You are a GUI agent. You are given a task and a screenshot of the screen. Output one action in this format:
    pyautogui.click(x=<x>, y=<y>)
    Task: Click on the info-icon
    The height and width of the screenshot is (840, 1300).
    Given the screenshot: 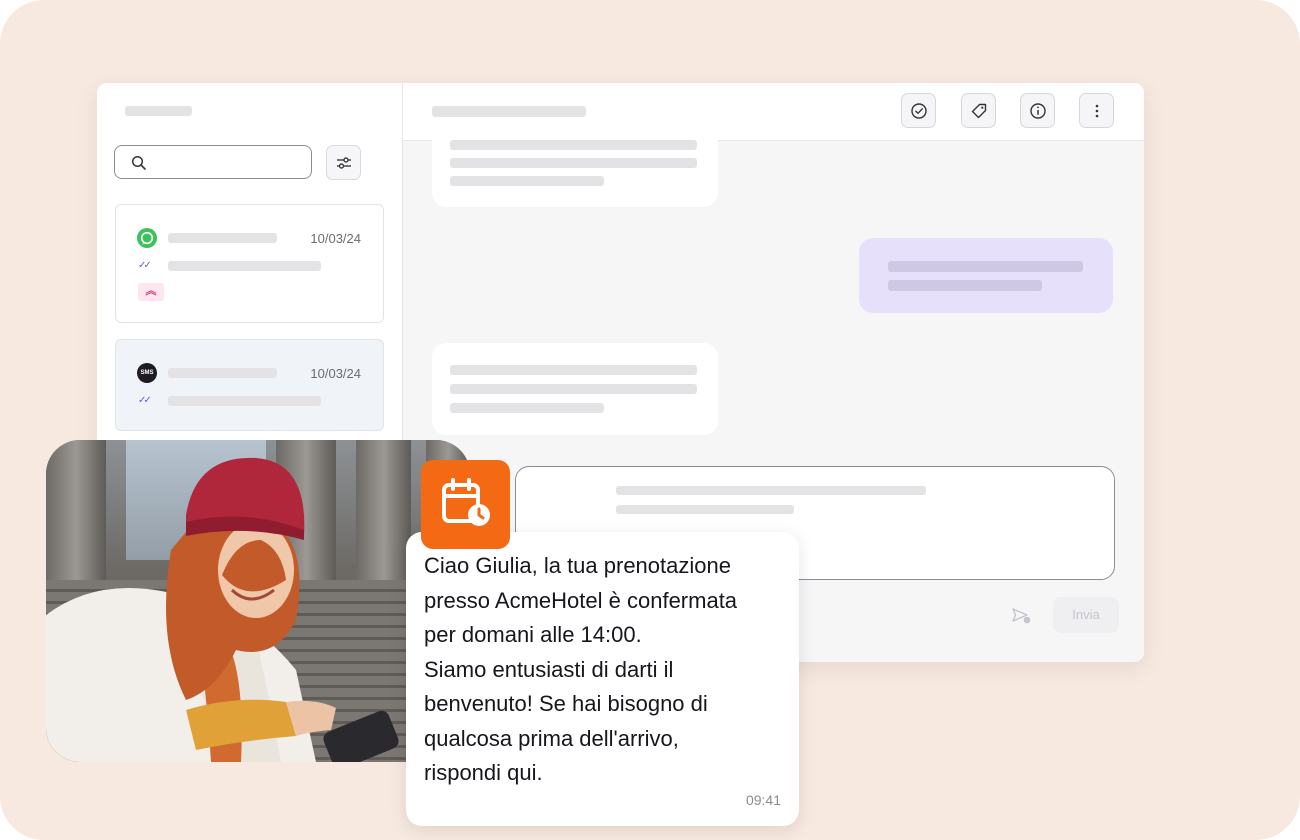 What is the action you would take?
    pyautogui.click(x=1038, y=111)
    